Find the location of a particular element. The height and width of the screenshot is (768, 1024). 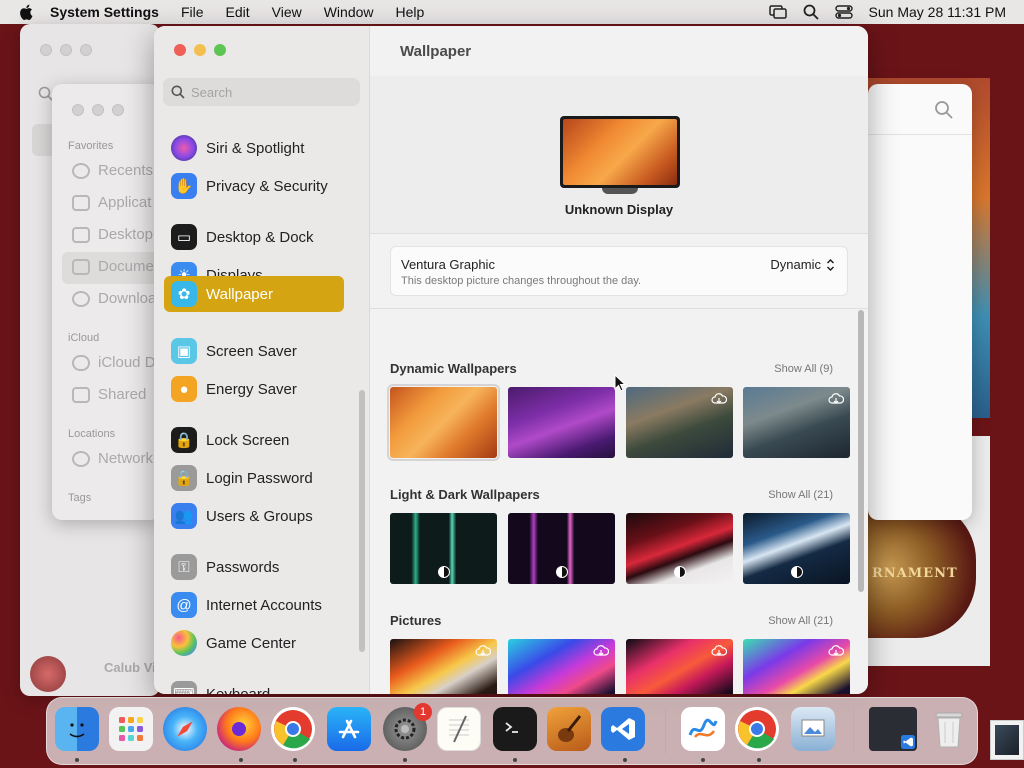

sidebar-item-label: Screen Saver is located at coordinates (251, 351).